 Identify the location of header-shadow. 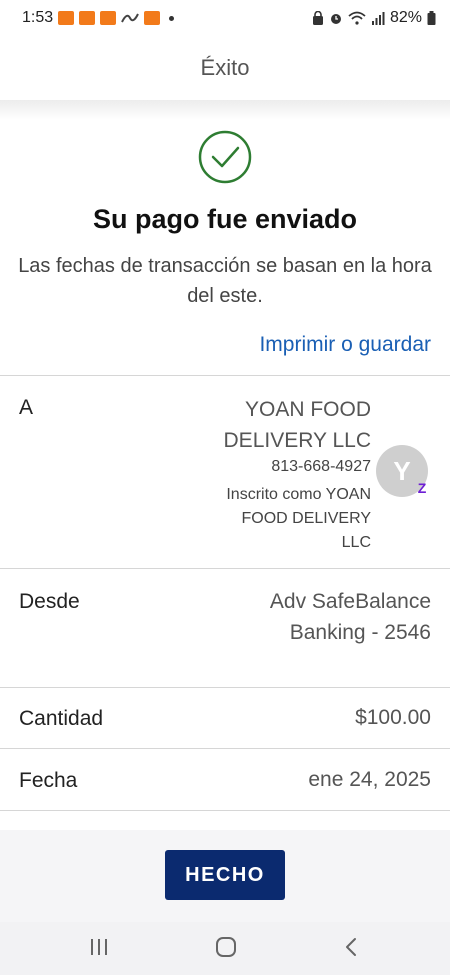
(225, 110).